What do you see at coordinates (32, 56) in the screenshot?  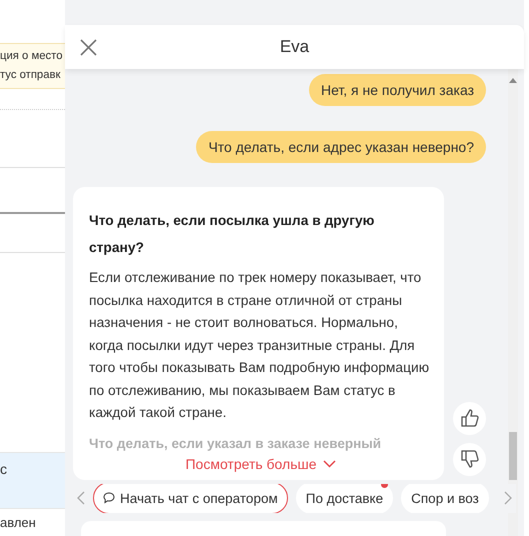 I see `notice-text: ция о место` at bounding box center [32, 56].